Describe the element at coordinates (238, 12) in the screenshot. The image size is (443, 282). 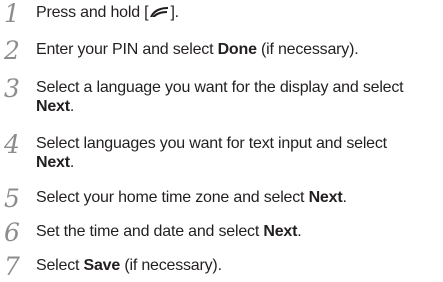
I see `step-text: Press and hold [].` at that location.